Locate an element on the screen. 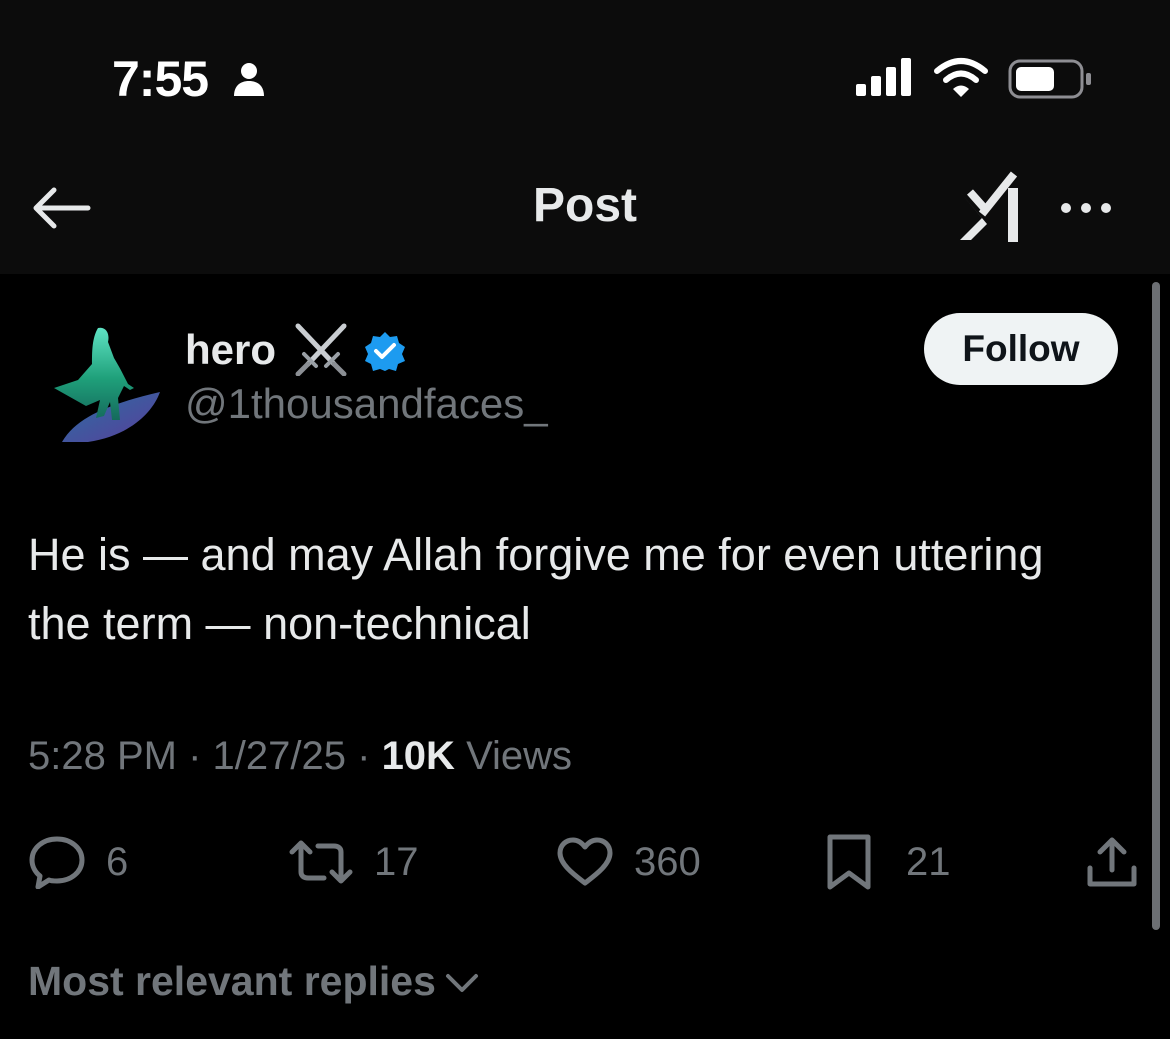  like-button: 360 is located at coordinates (628, 862).